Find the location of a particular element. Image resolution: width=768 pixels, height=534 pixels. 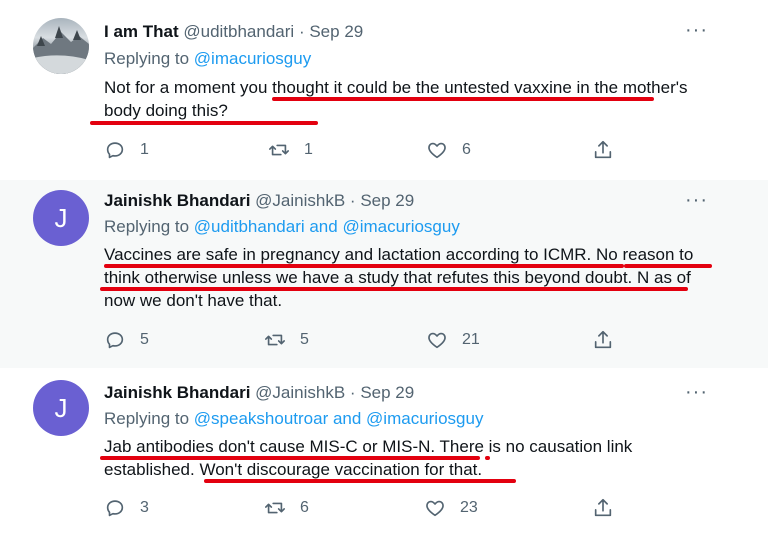

tweet-actions: 5 5 21 is located at coordinates (364, 340).